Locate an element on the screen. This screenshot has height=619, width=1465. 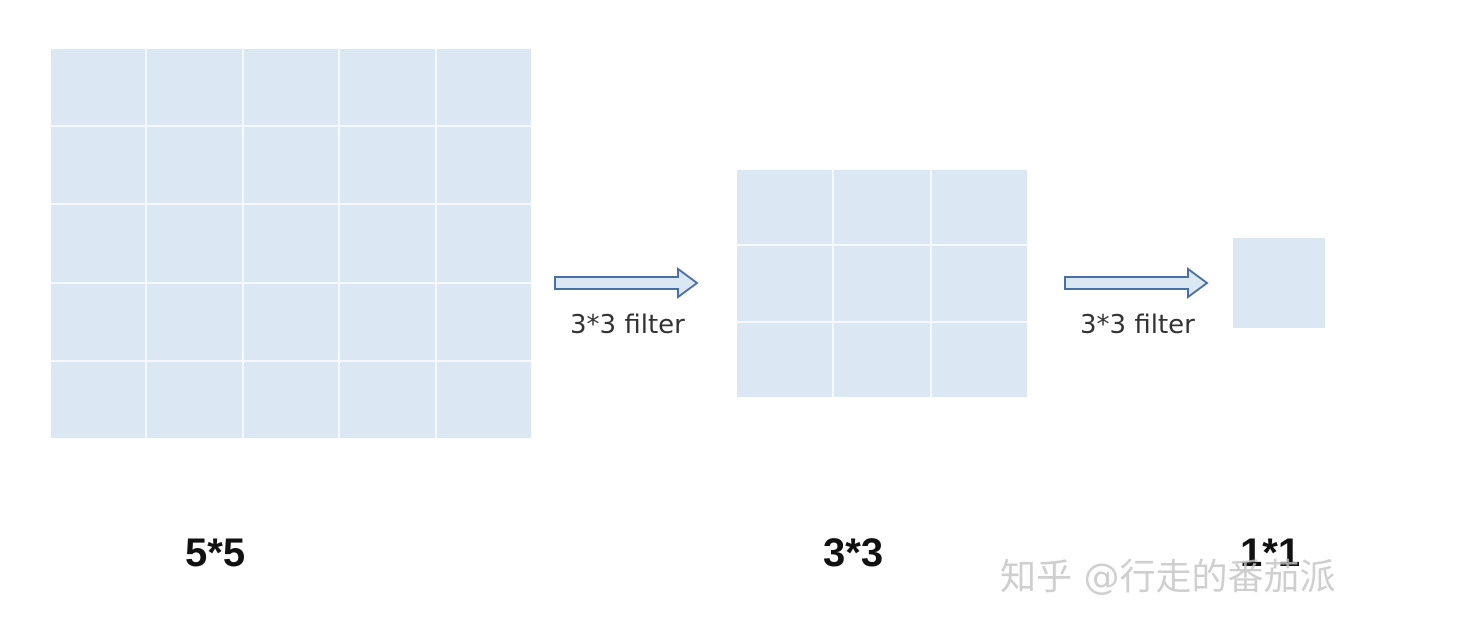
grid-3x3 is located at coordinates (882, 283).